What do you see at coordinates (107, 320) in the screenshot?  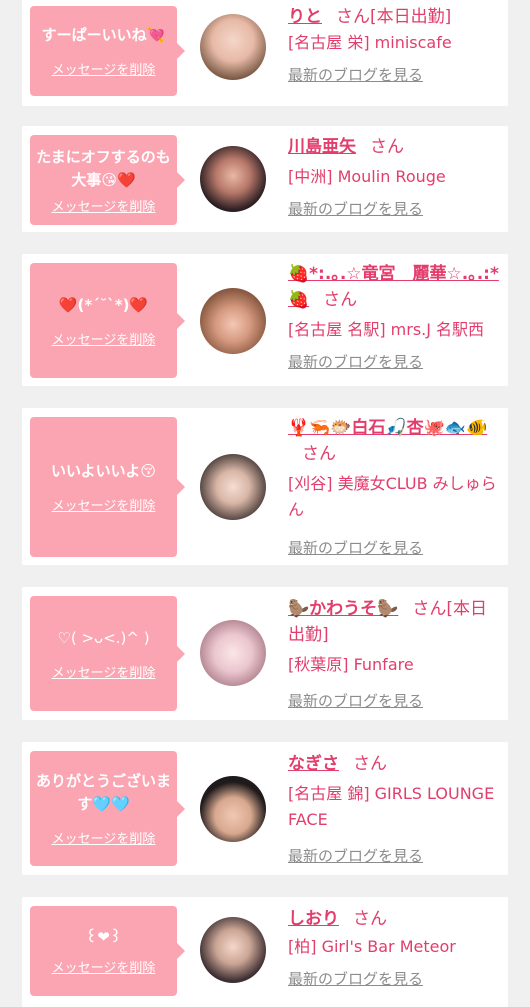 I see `message-bubble: ❤️(*´˘`*)❤️ メッセージを削除` at bounding box center [107, 320].